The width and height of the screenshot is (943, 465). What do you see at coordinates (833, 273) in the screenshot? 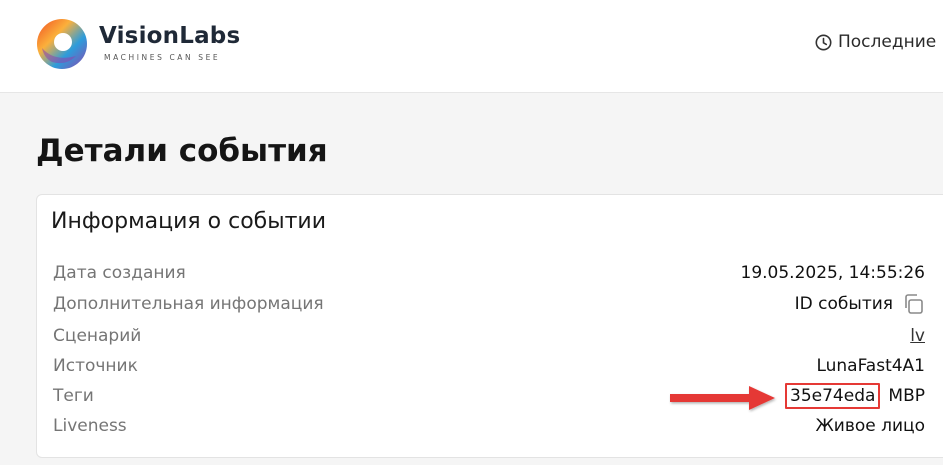
I see `created-date-value: 19.05.2025, 14:55:26` at bounding box center [833, 273].